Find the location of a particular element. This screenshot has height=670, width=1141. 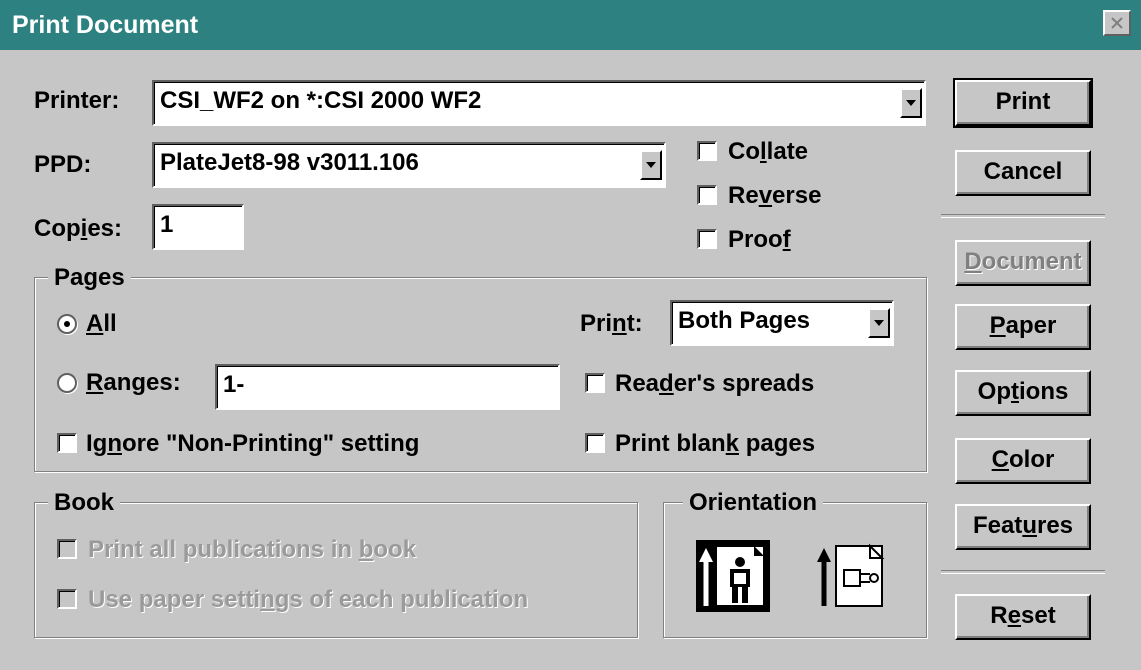

ranges-radio is located at coordinates (67, 383).